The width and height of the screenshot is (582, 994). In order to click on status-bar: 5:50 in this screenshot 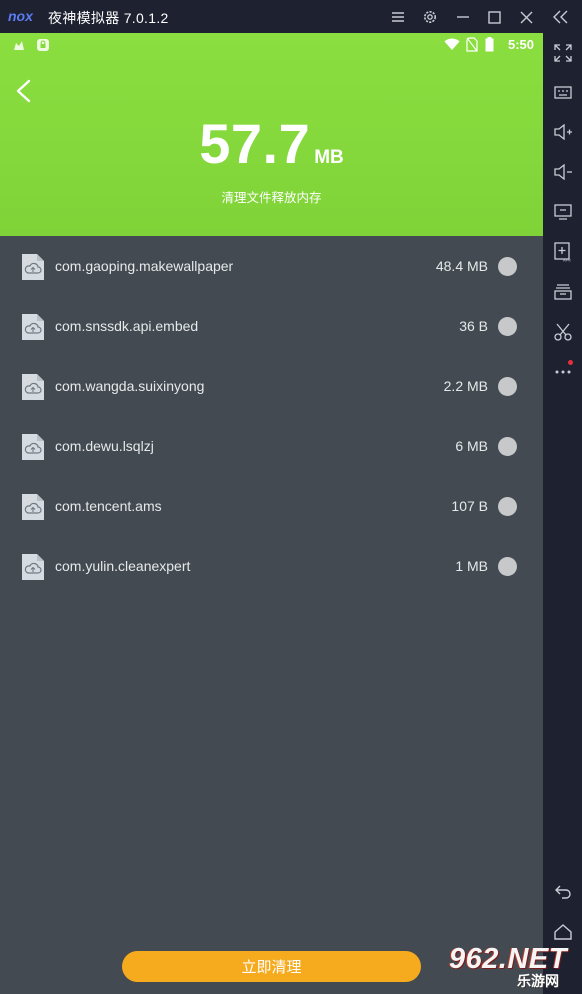, I will do `click(271, 45)`.